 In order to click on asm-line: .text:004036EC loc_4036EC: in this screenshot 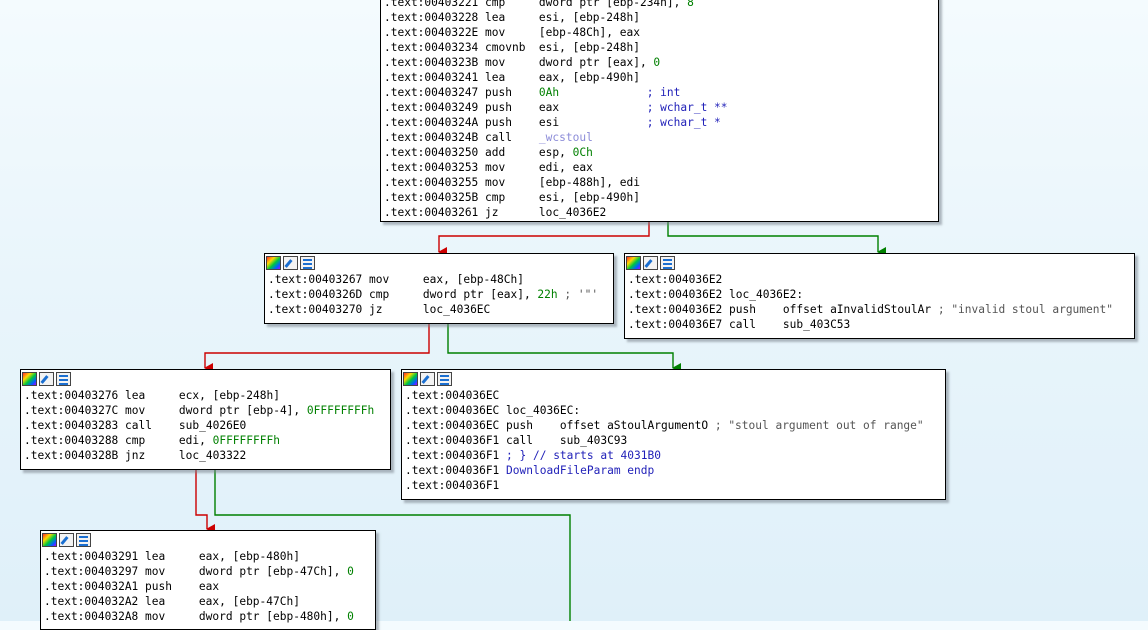, I will do `click(675, 410)`.